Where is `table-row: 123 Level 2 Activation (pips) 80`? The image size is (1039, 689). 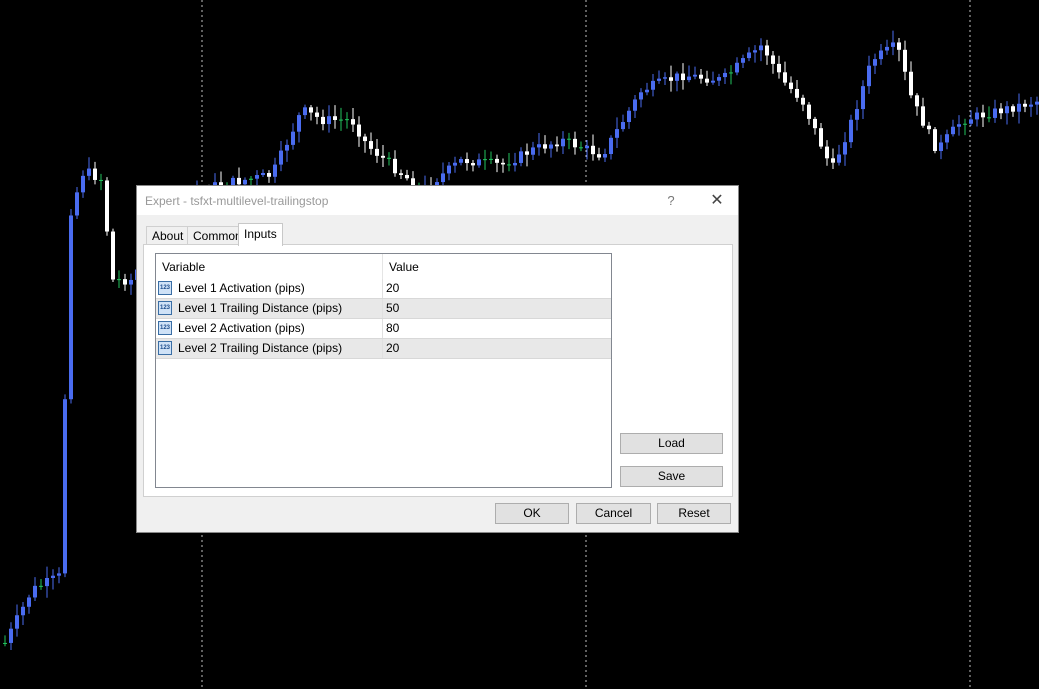 table-row: 123 Level 2 Activation (pips) 80 is located at coordinates (383, 329).